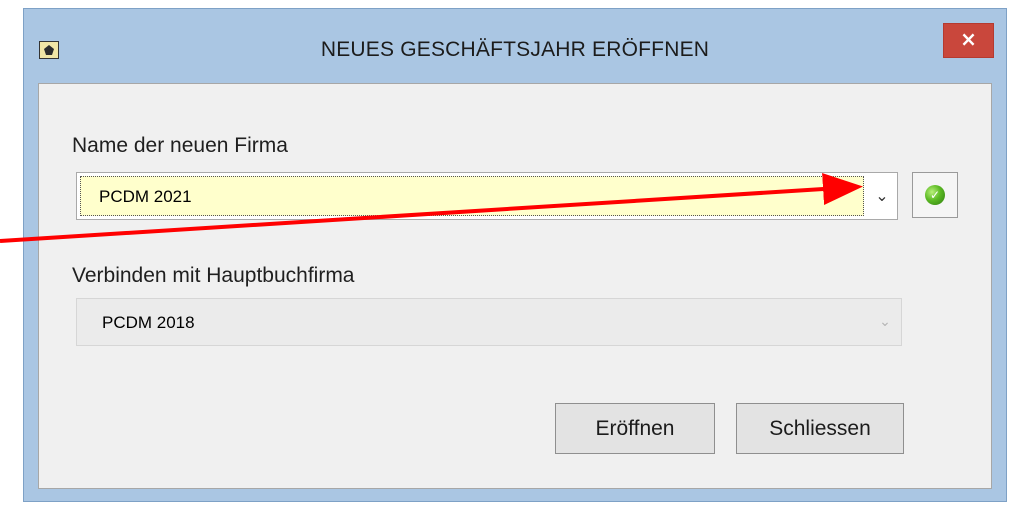 This screenshot has height=510, width=1020. I want to click on title-bar: NEUES GESCHÄFTSJAHR ERÖFFNEN ×, so click(515, 46).